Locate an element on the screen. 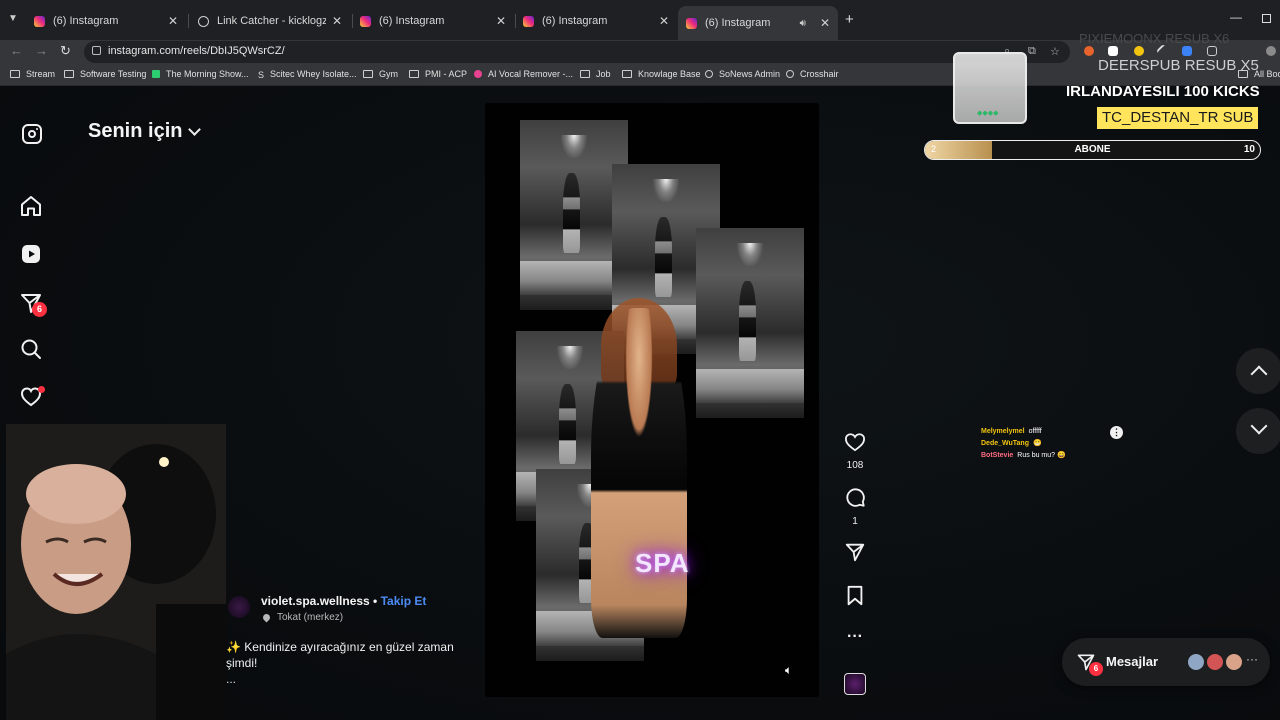  chevron-up-icon is located at coordinates (1259, 374).